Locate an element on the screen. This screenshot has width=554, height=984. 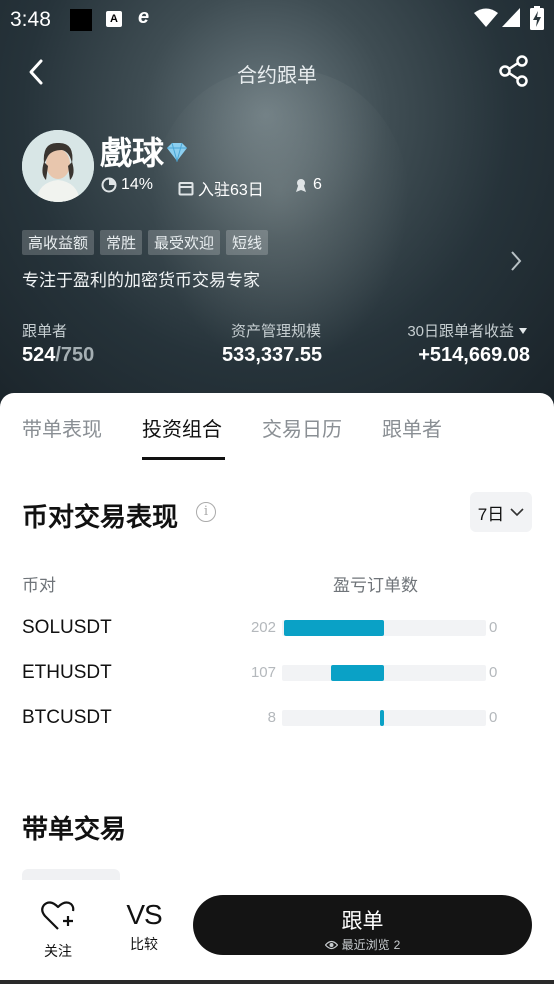
win-count: 8 is located at coordinates (271, 717).